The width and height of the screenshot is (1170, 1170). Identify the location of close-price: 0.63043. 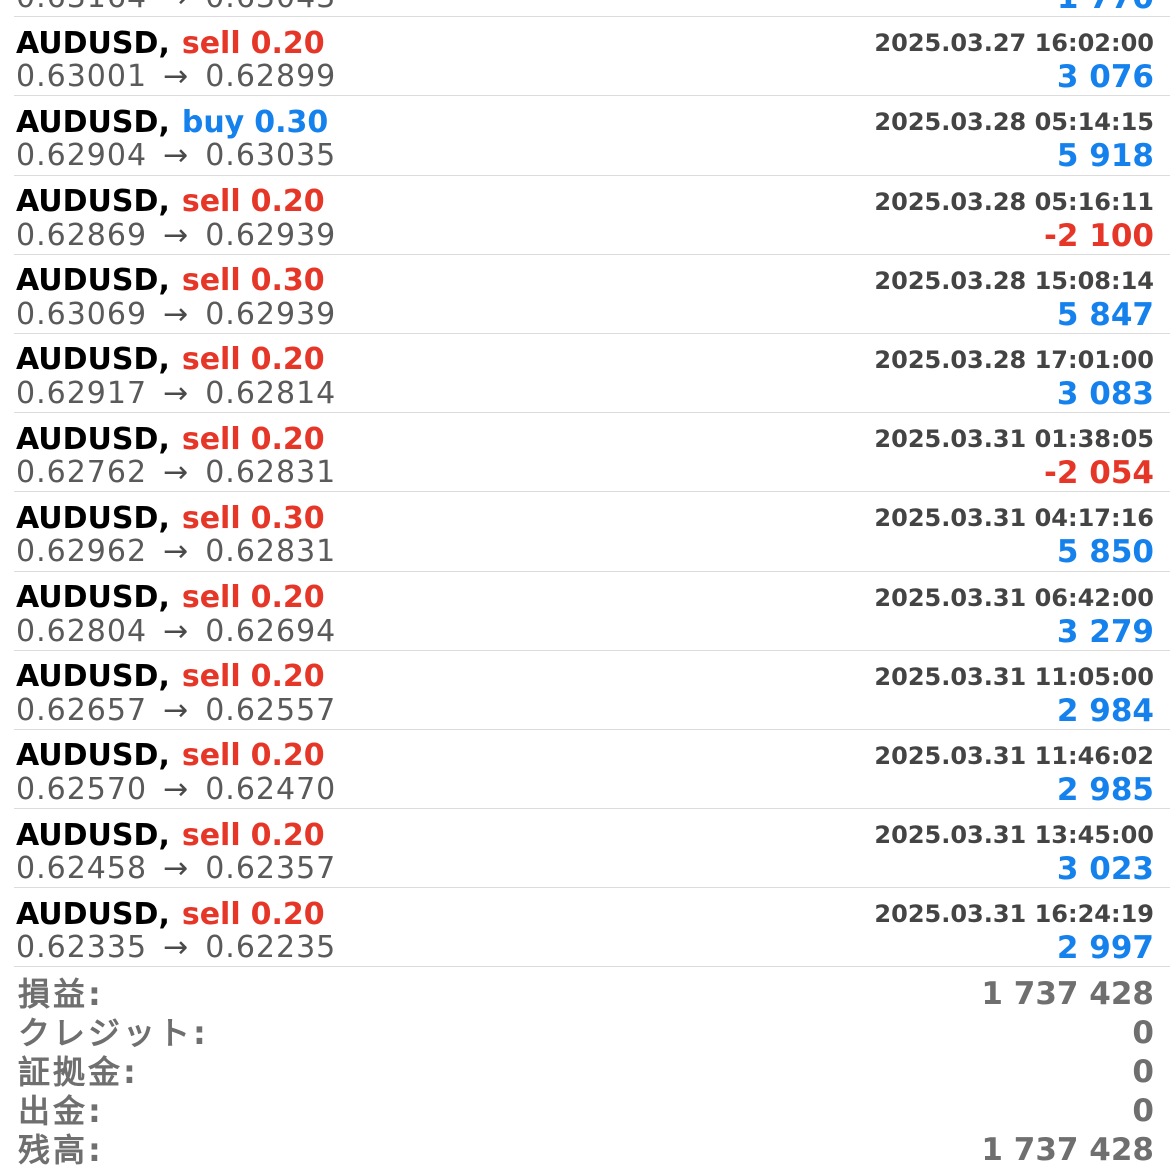
(270, 7).